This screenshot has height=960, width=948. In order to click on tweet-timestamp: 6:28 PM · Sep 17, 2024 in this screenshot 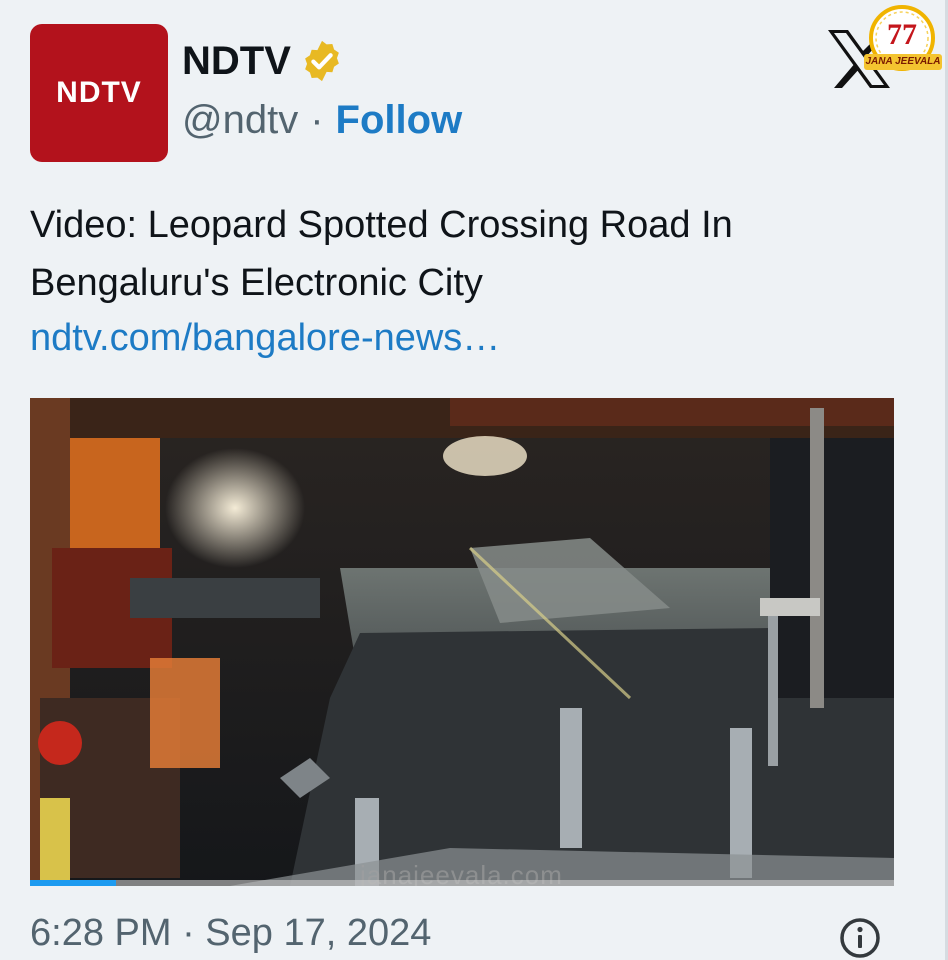, I will do `click(230, 933)`.